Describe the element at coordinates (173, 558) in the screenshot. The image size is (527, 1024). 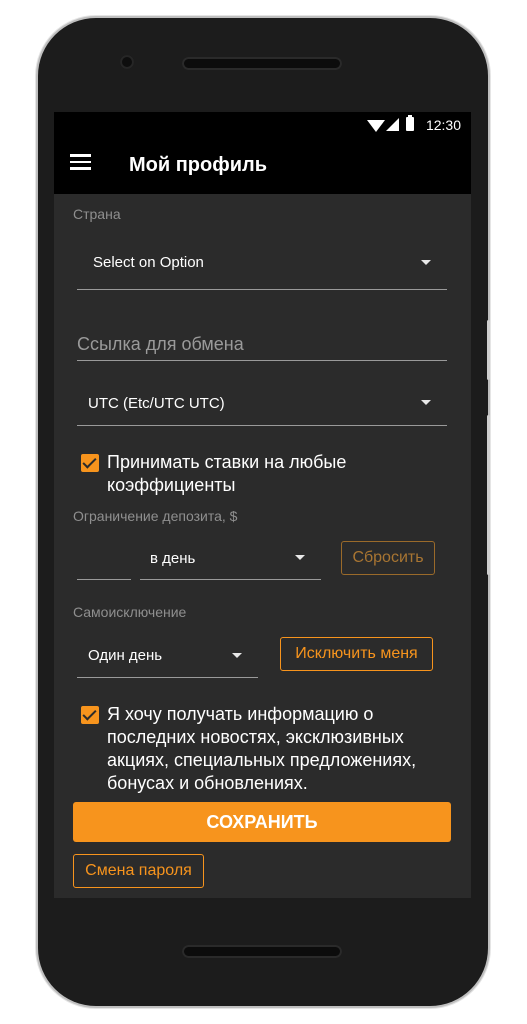
I see `deposit-period-value: в день` at that location.